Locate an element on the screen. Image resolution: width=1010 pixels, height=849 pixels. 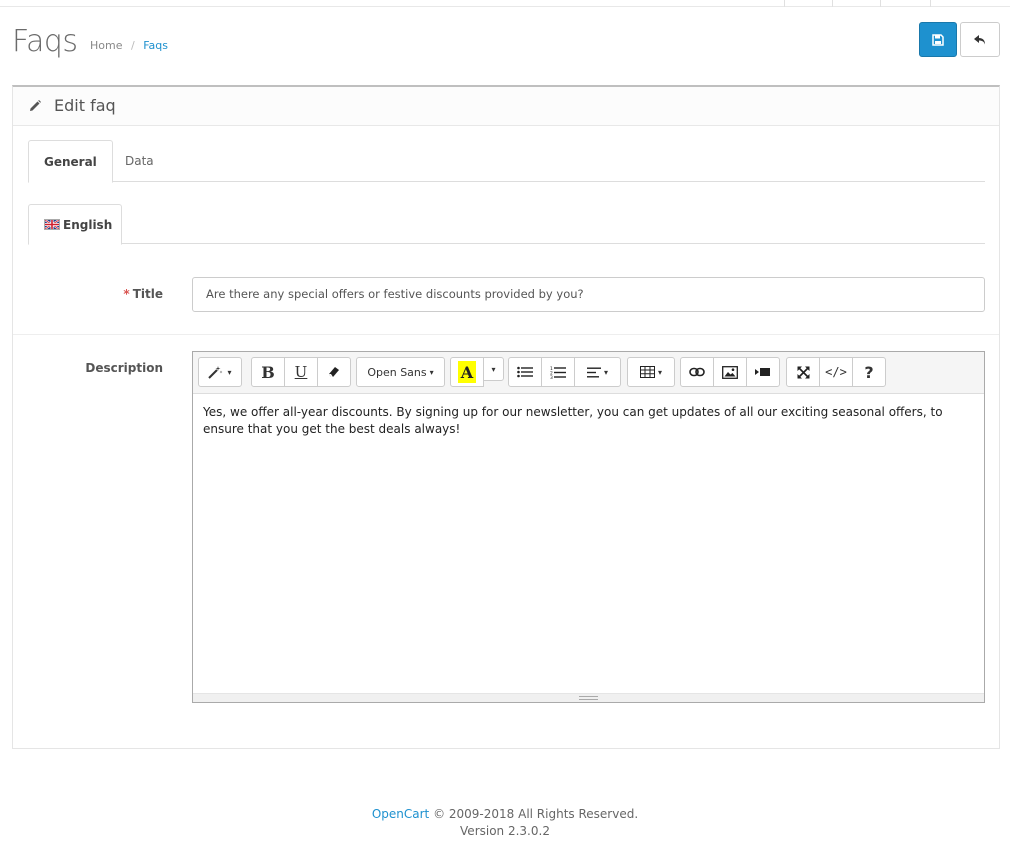
table-dropdown-button: ▾ is located at coordinates (651, 372).